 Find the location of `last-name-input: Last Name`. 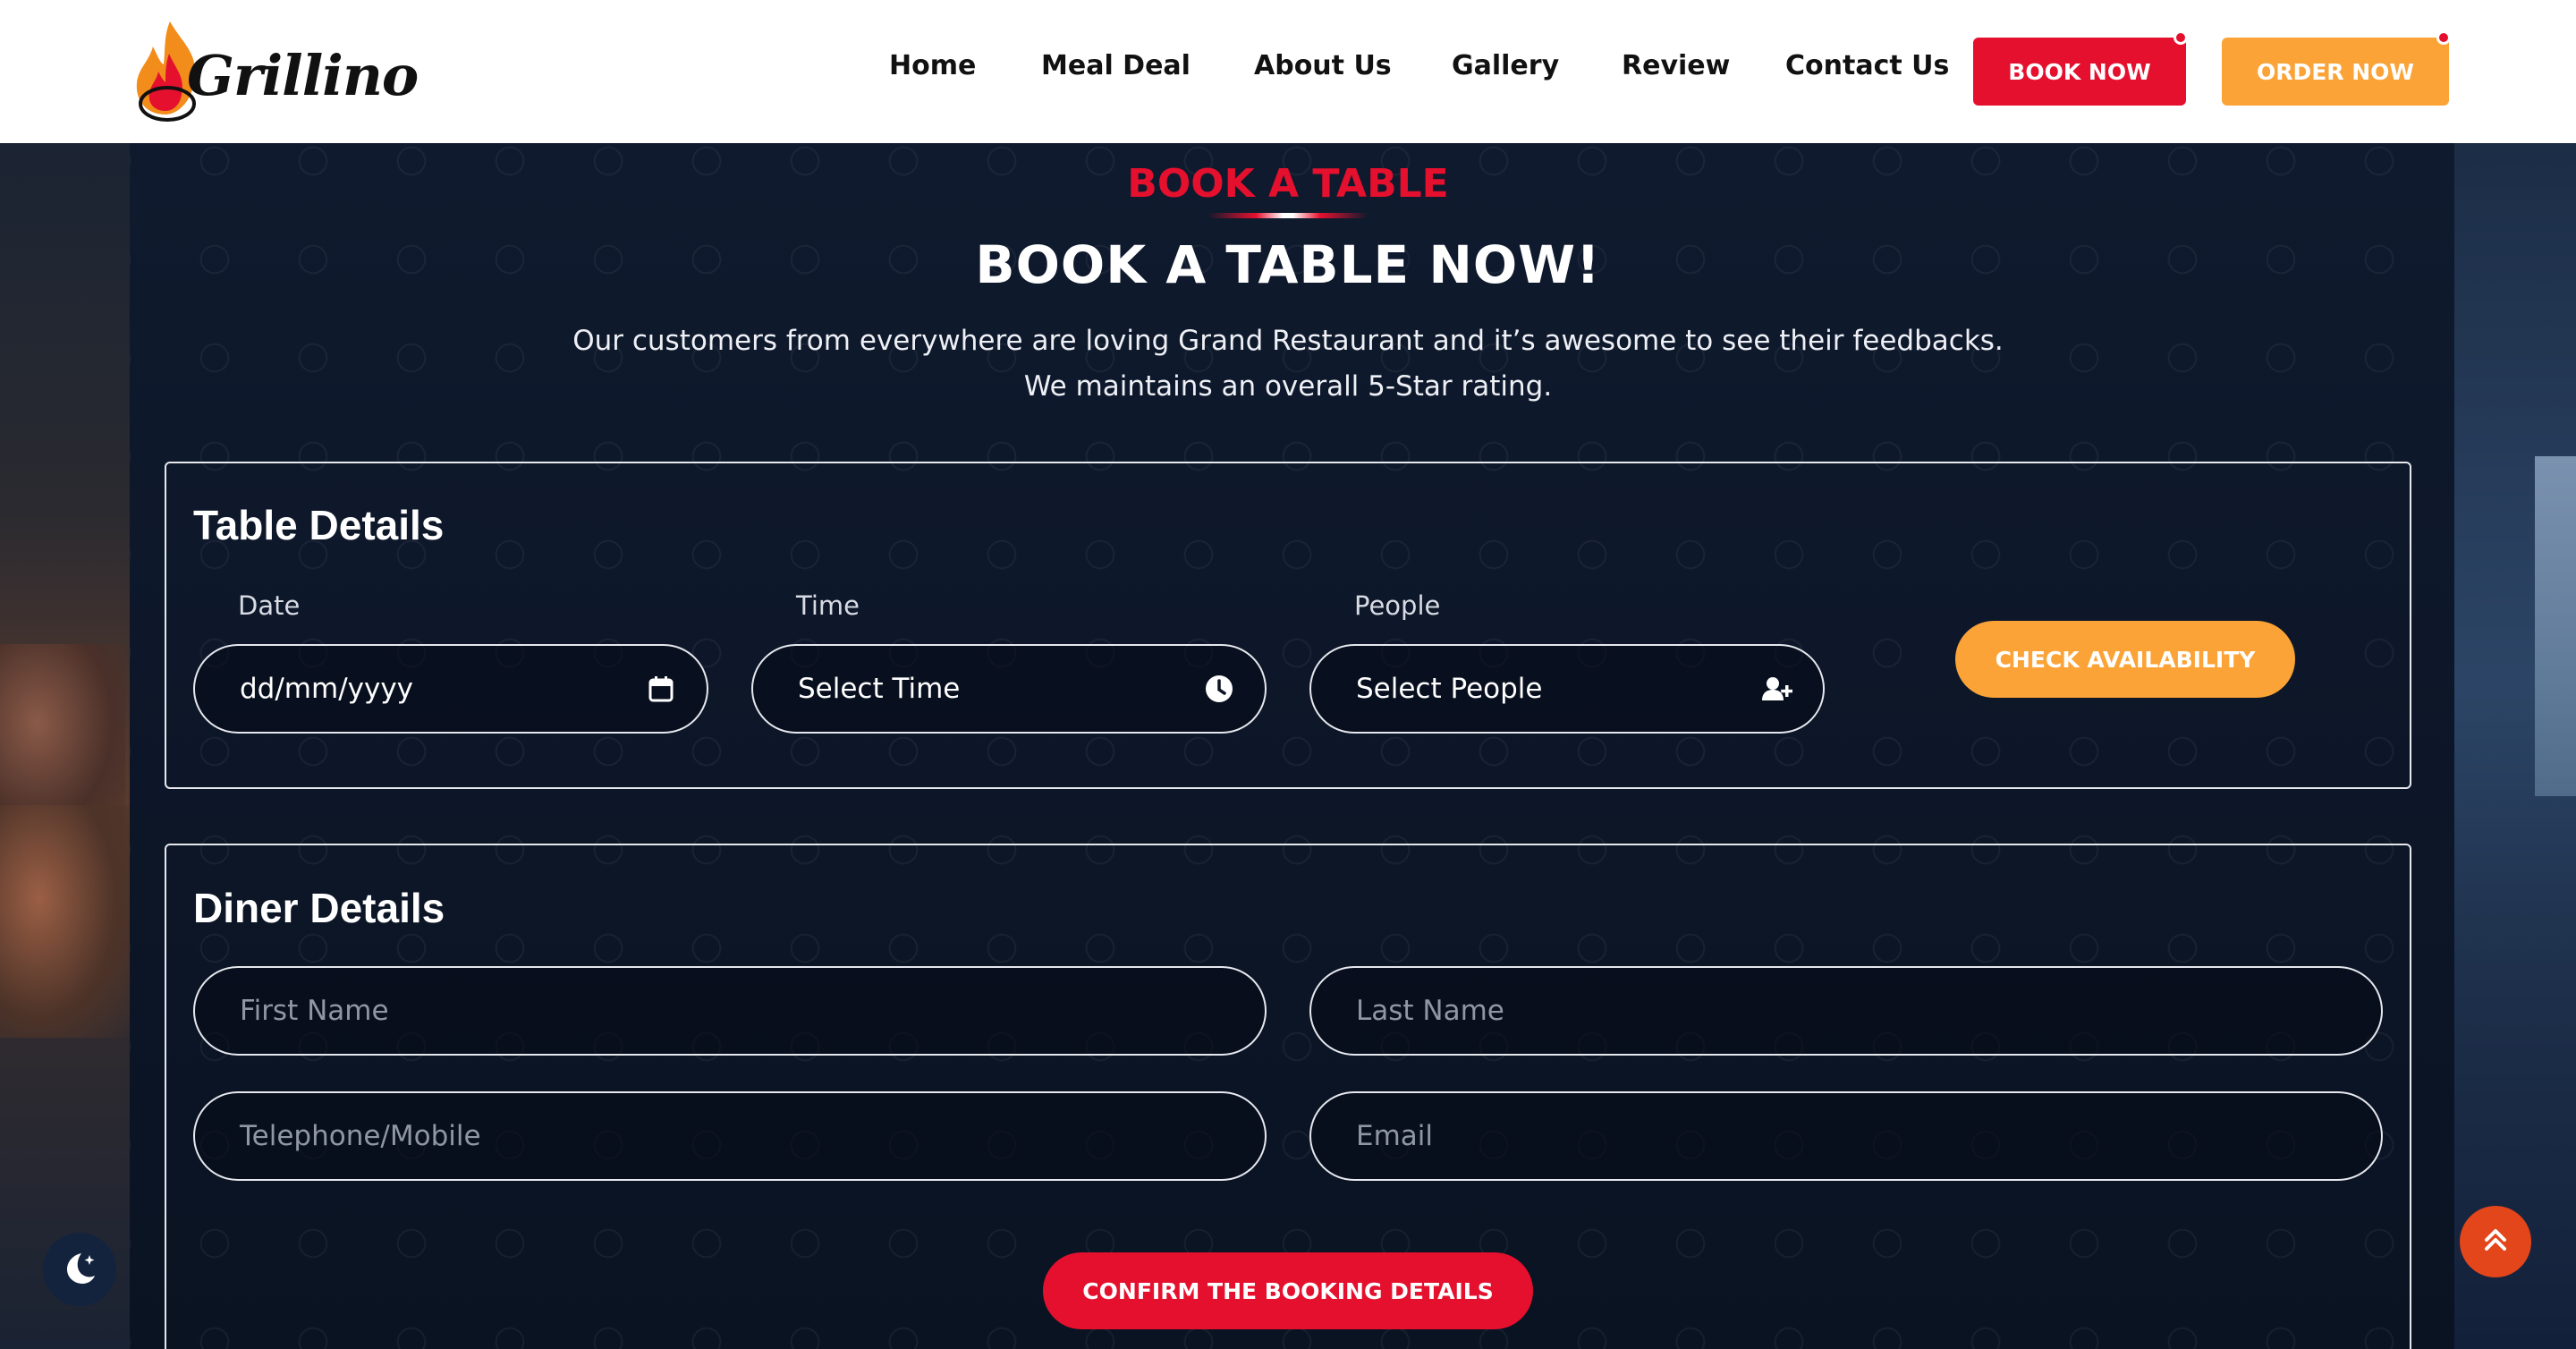

last-name-input: Last Name is located at coordinates (1846, 1011).